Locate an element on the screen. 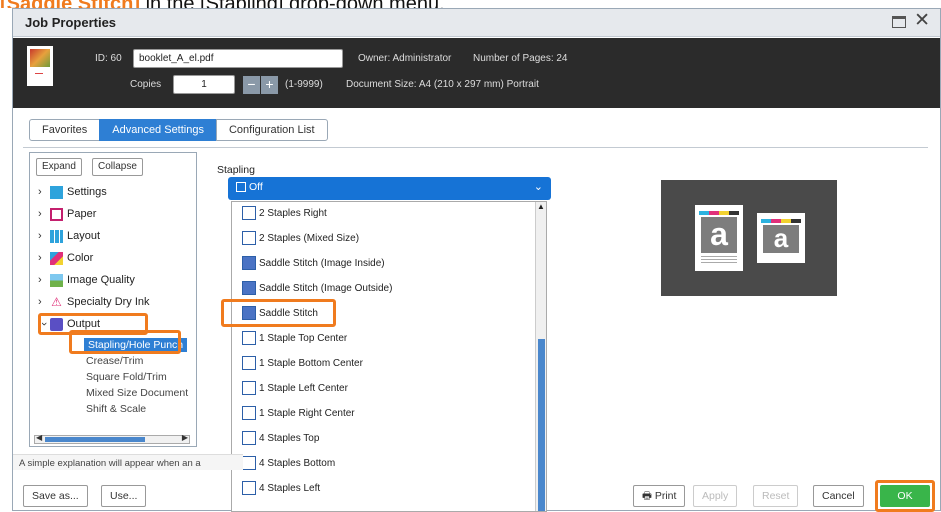 The height and width of the screenshot is (512, 941). tree-item-image-quality: › Image Quality is located at coordinates (86, 280).